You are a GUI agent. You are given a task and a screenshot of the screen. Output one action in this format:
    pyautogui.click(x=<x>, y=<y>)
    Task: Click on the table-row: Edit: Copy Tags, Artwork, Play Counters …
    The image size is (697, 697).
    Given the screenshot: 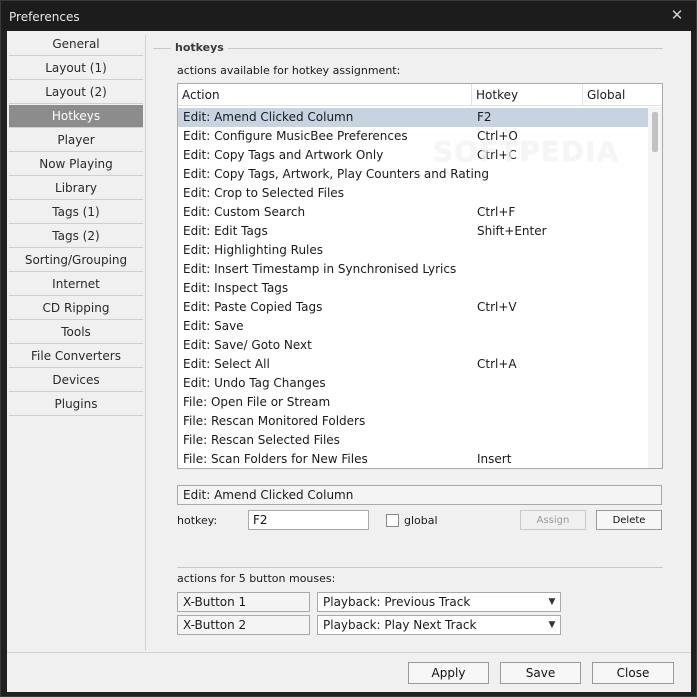 What is the action you would take?
    pyautogui.click(x=413, y=174)
    